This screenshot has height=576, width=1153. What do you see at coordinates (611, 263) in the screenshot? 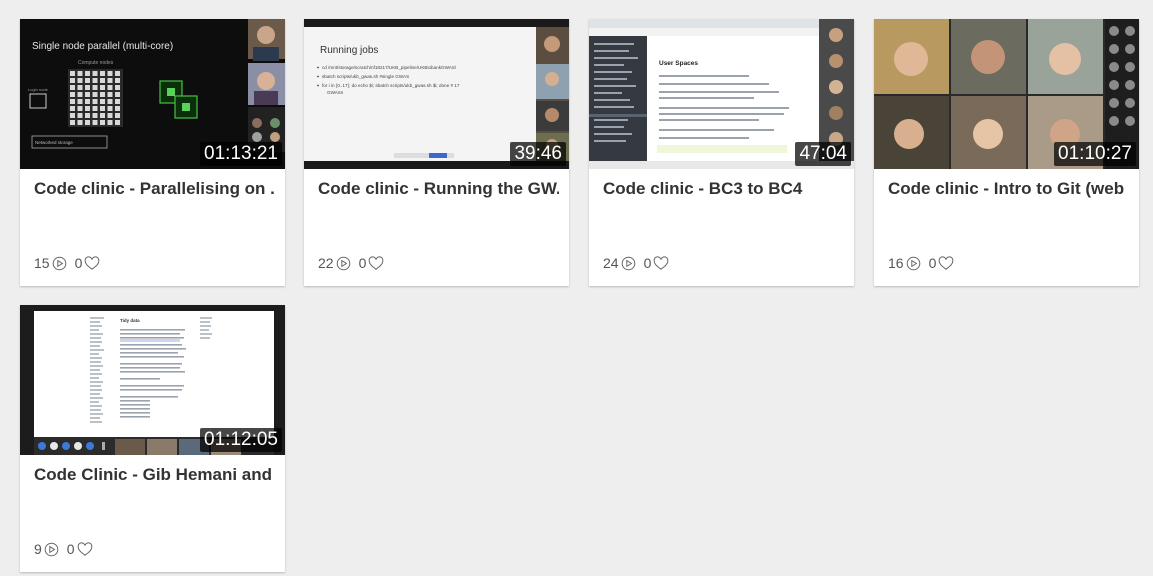
I see `view-count: 24` at bounding box center [611, 263].